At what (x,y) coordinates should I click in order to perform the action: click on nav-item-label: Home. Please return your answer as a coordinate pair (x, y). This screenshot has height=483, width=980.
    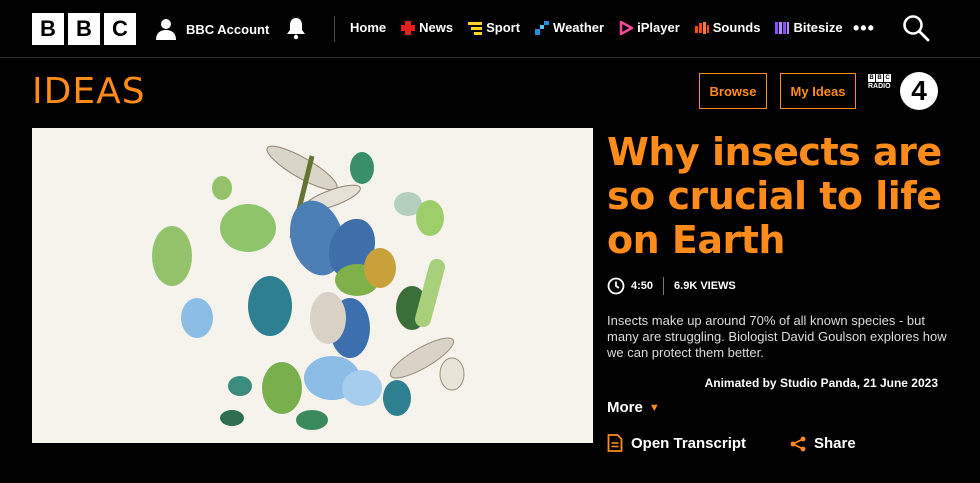
    Looking at the image, I should click on (368, 27).